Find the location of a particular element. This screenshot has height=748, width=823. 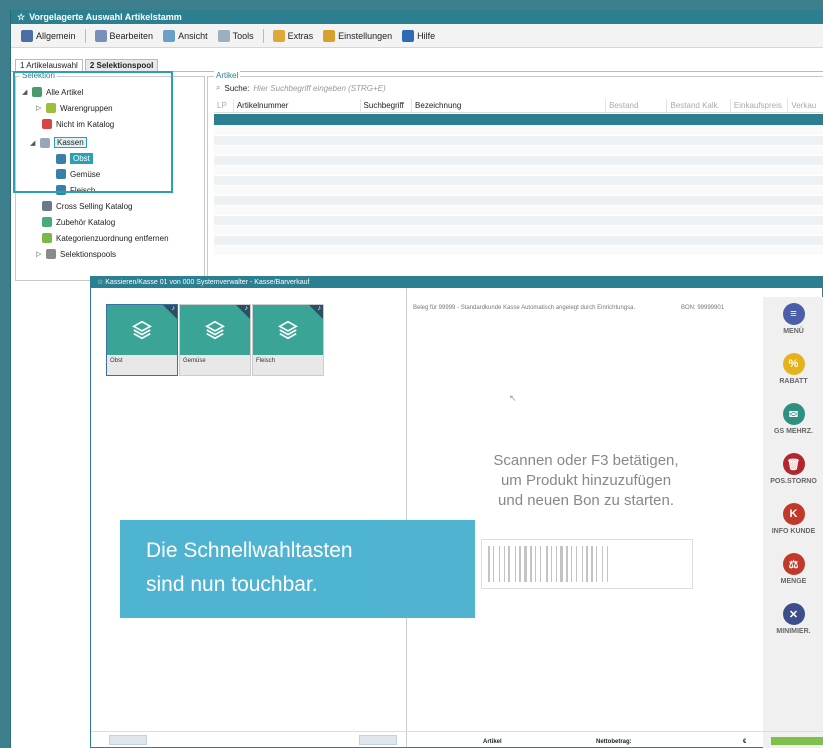

tree-label: Gemüse is located at coordinates (85, 174).